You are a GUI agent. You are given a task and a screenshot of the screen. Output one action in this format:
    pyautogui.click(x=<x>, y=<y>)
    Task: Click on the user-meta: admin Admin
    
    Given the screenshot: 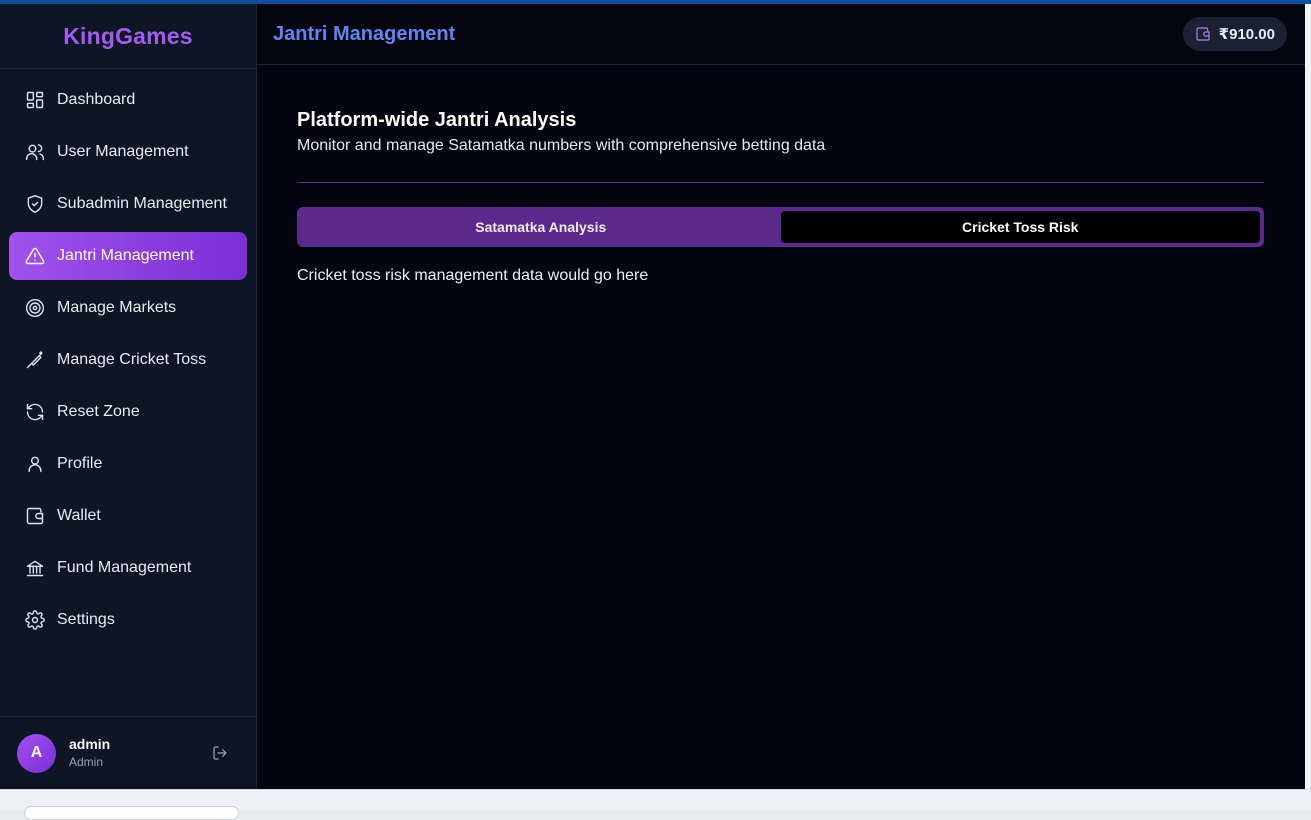 What is the action you would take?
    pyautogui.click(x=89, y=753)
    